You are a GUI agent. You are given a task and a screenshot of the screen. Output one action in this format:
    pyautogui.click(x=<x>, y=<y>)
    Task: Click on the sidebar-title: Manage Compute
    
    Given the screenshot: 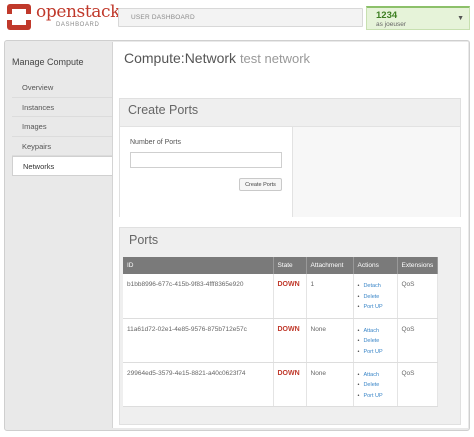 What is the action you would take?
    pyautogui.click(x=48, y=62)
    